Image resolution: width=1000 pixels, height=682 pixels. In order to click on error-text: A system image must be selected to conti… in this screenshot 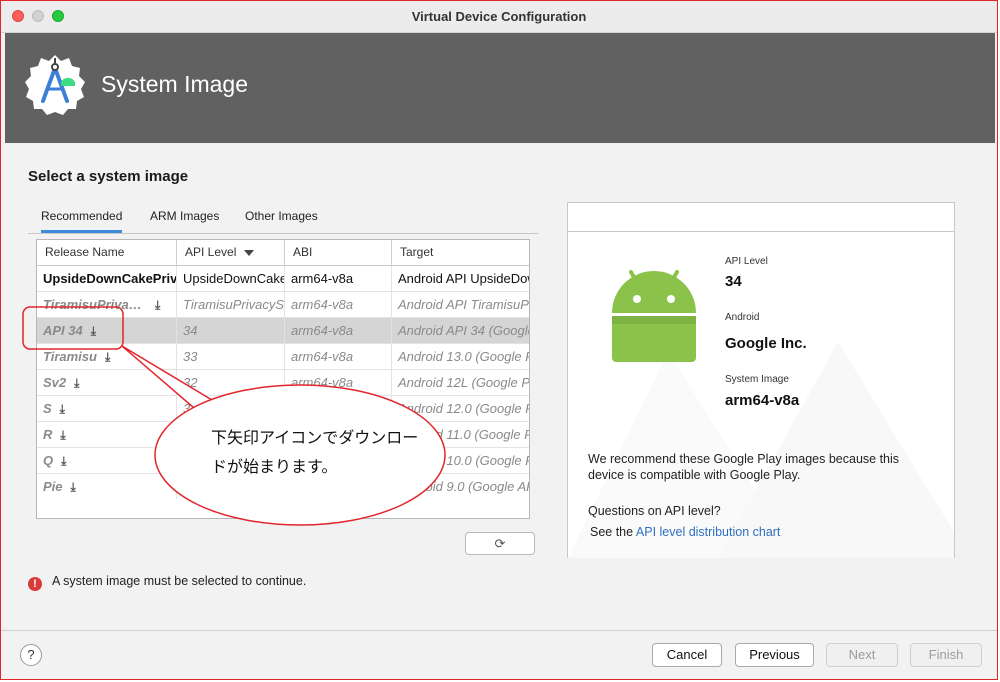, I will do `click(179, 581)`.